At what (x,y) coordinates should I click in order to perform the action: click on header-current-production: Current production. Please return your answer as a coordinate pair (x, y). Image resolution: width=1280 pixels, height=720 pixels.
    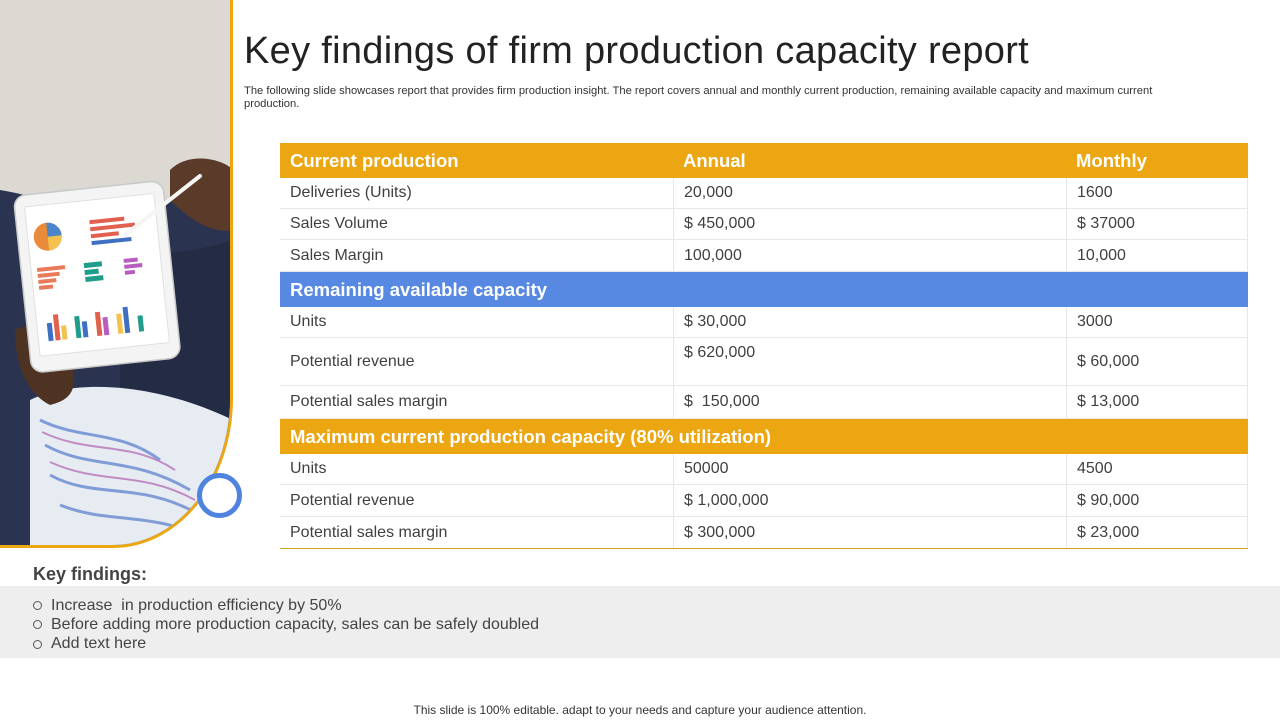
    Looking at the image, I should click on (374, 160).